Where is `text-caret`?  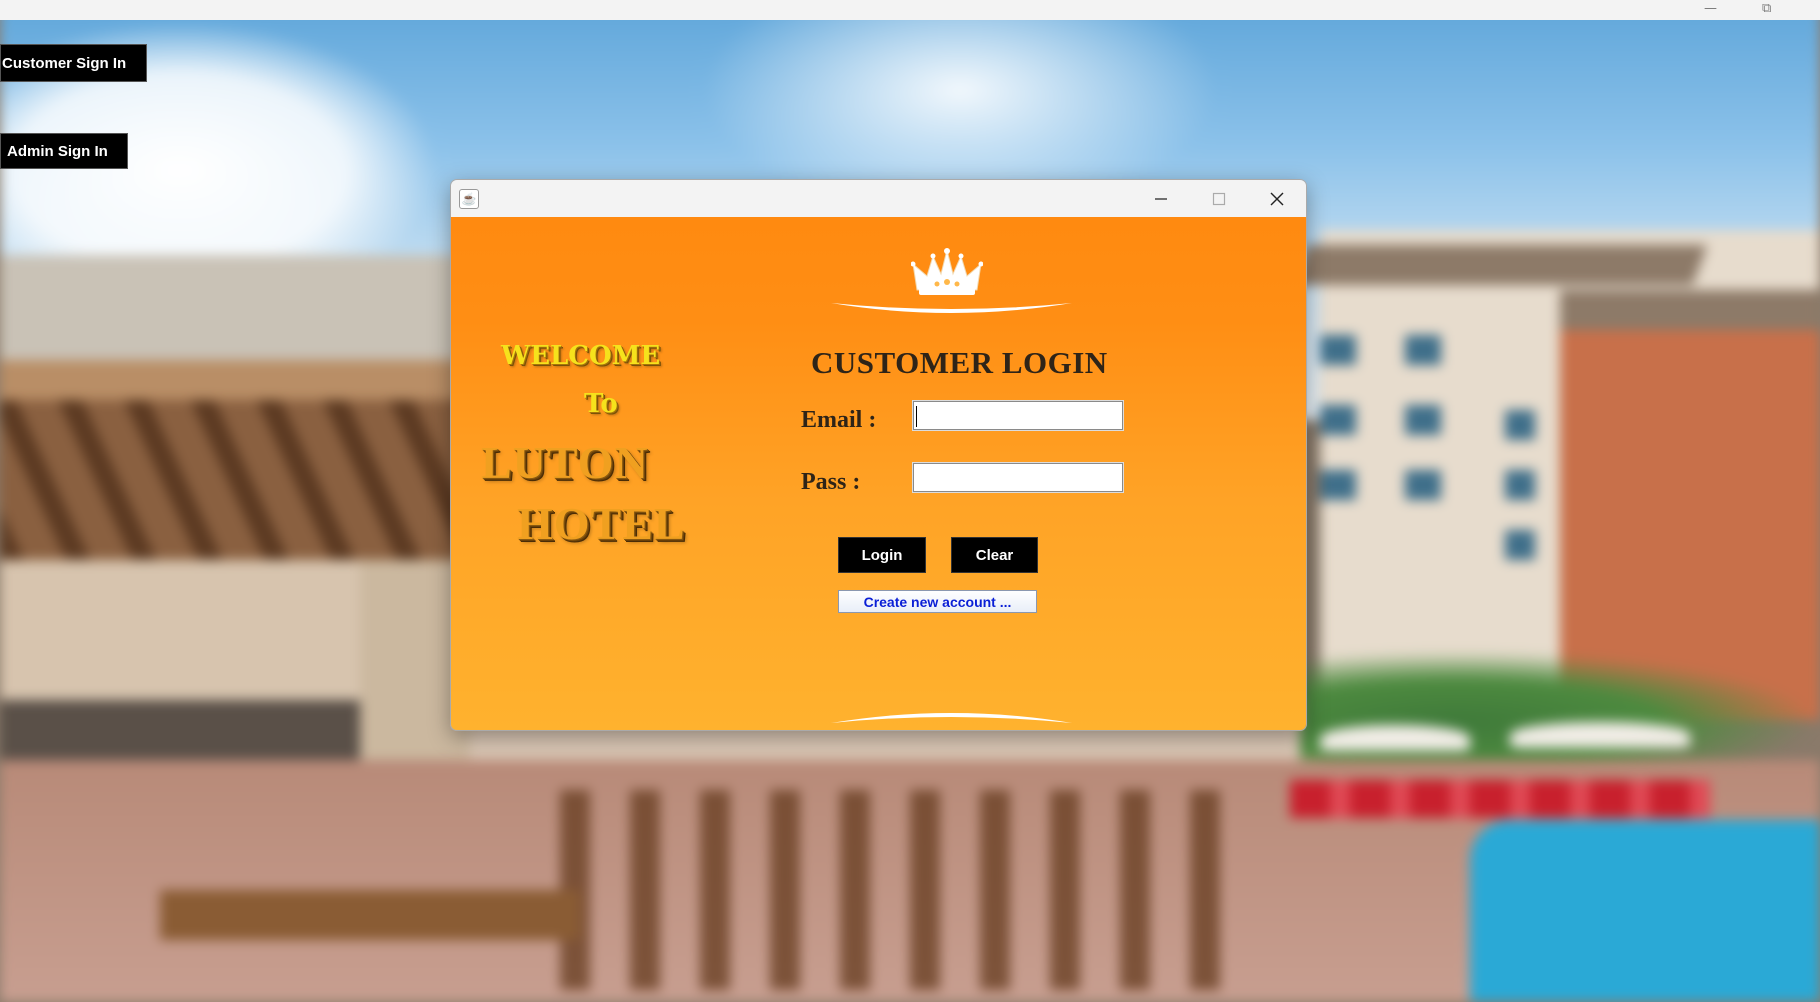
text-caret is located at coordinates (916, 416).